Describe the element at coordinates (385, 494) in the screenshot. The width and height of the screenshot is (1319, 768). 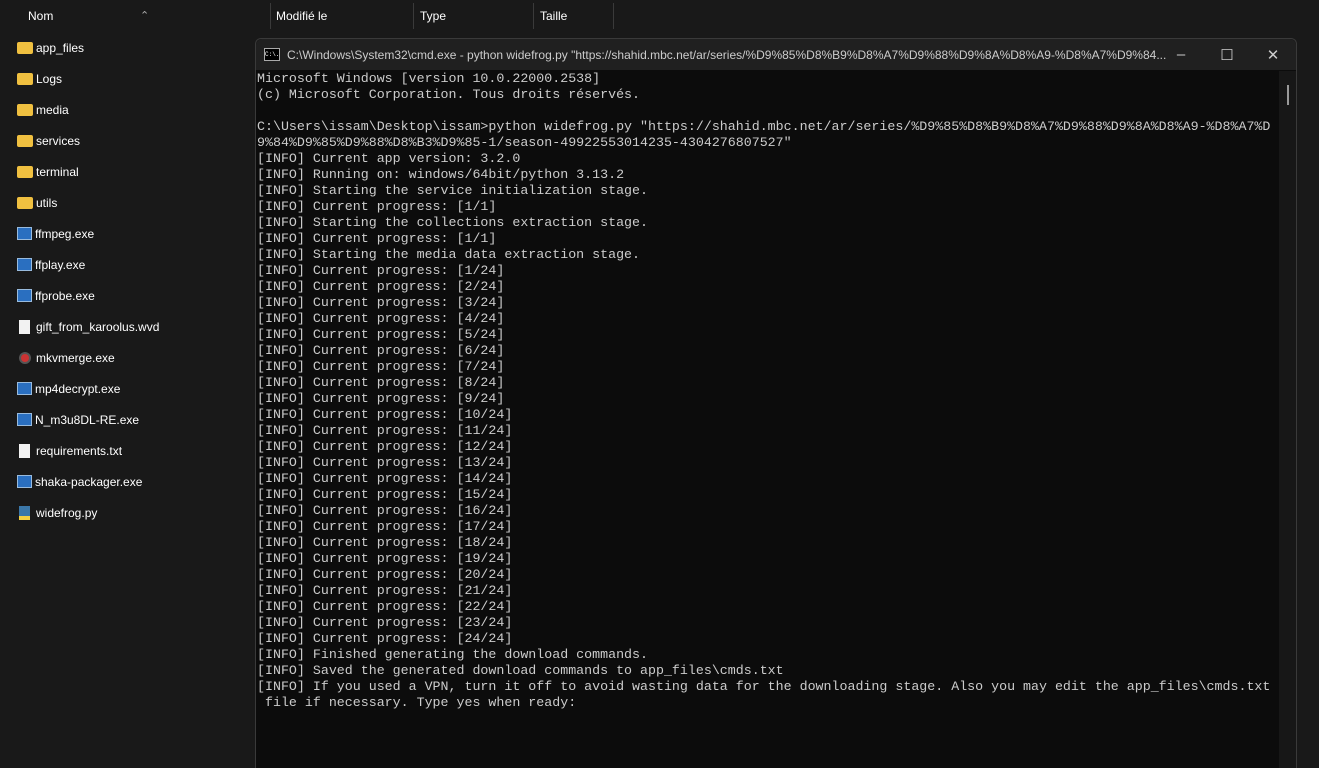
I see `terminal-line: [INFO] Current progress: [15/24]` at that location.